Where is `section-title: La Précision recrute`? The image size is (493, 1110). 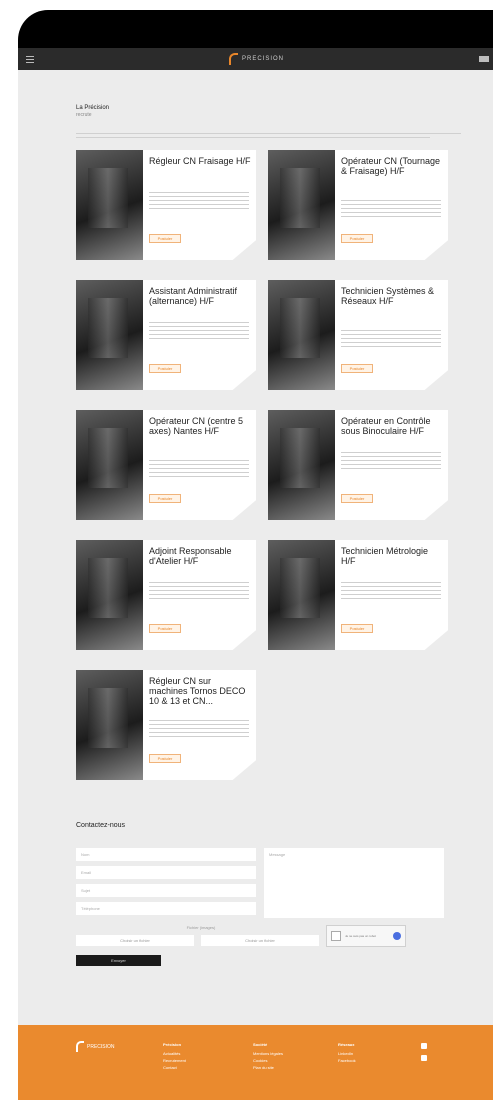 section-title: La Précision recrute is located at coordinates (268, 112).